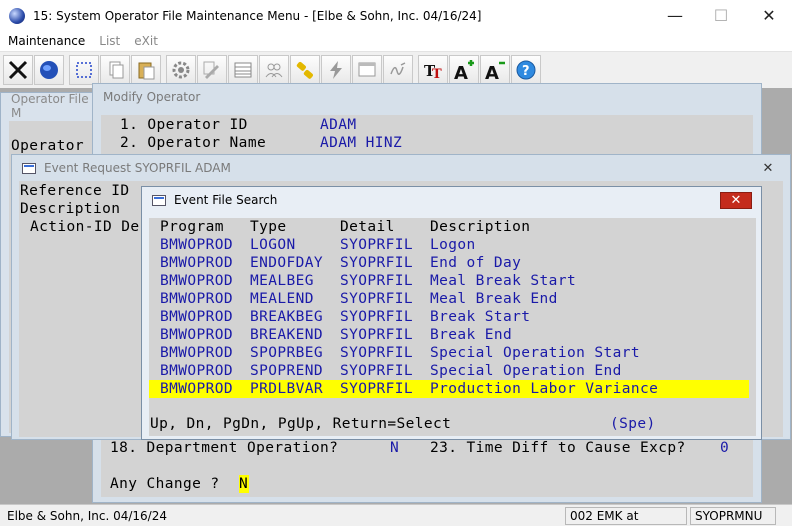  I want to click on font-decrease-icon: A, so click(495, 70).